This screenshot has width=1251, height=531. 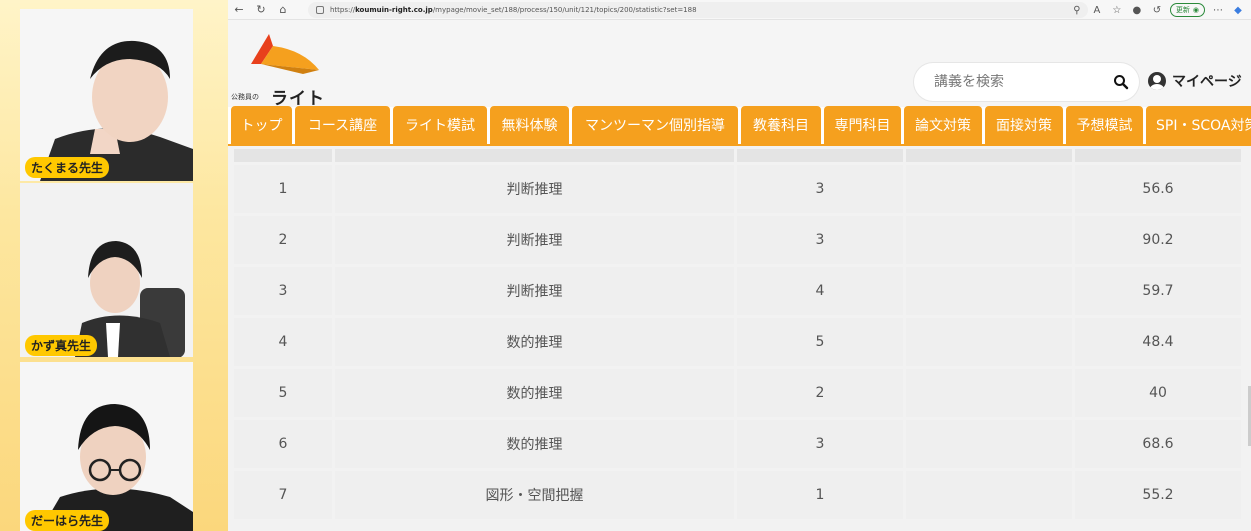 I want to click on participant-name-tag: だーはら先生, so click(x=67, y=520).